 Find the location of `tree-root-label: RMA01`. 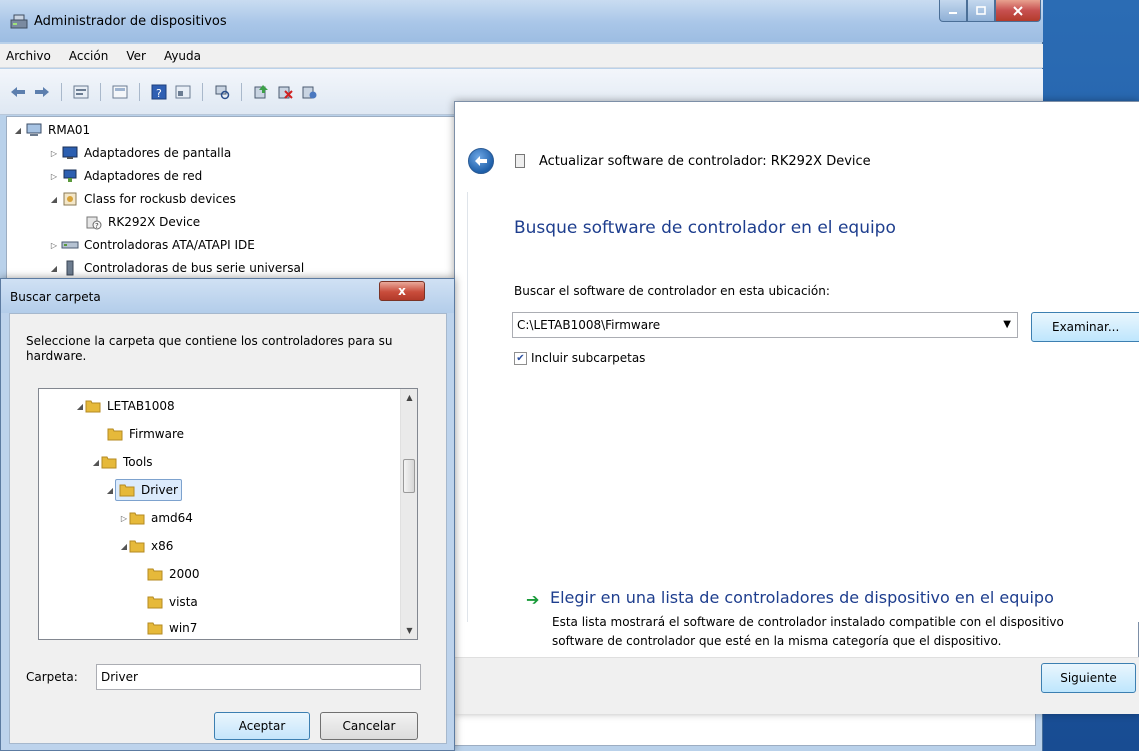

tree-root-label: RMA01 is located at coordinates (69, 130).